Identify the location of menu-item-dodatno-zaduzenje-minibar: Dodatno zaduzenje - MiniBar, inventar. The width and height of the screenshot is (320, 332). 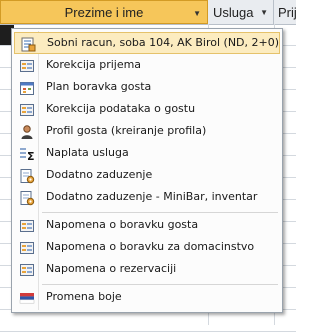
(147, 198).